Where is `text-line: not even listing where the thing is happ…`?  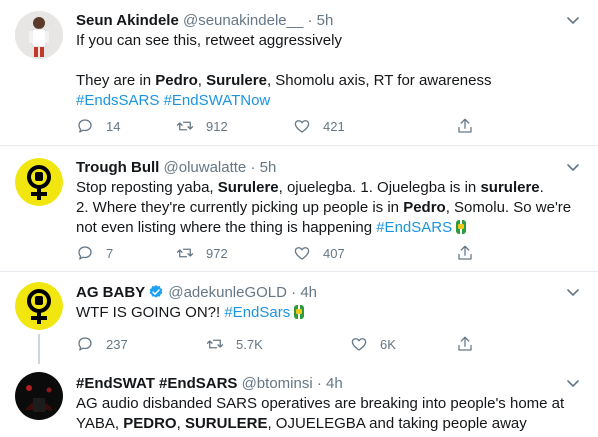 text-line: not even listing where the thing is happ… is located at coordinates (331, 228).